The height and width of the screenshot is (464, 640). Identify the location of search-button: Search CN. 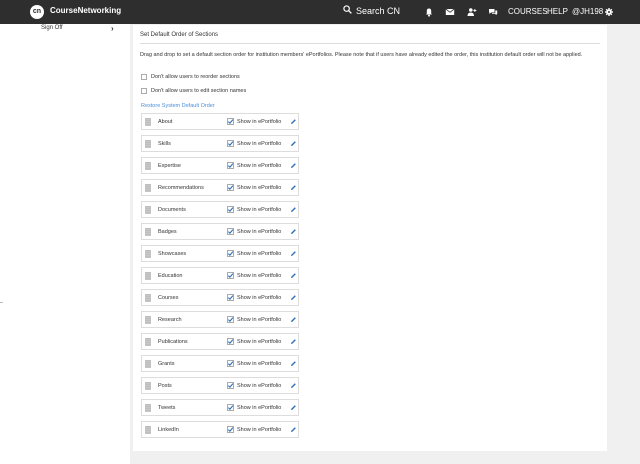
(371, 10).